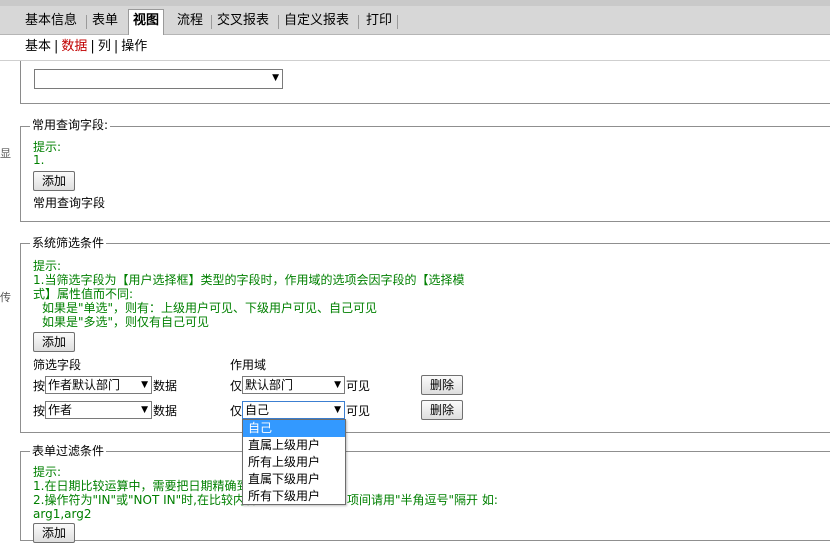  Describe the element at coordinates (104, 46) in the screenshot. I see `subnav-column: 列` at that location.